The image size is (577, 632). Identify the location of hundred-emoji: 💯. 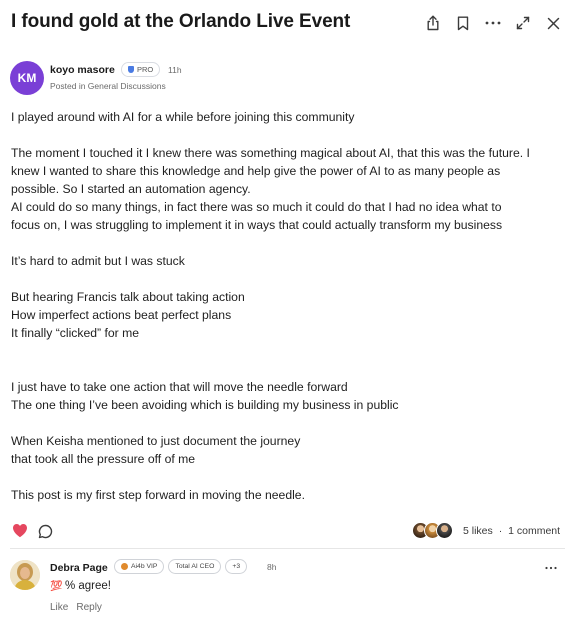
(56, 586).